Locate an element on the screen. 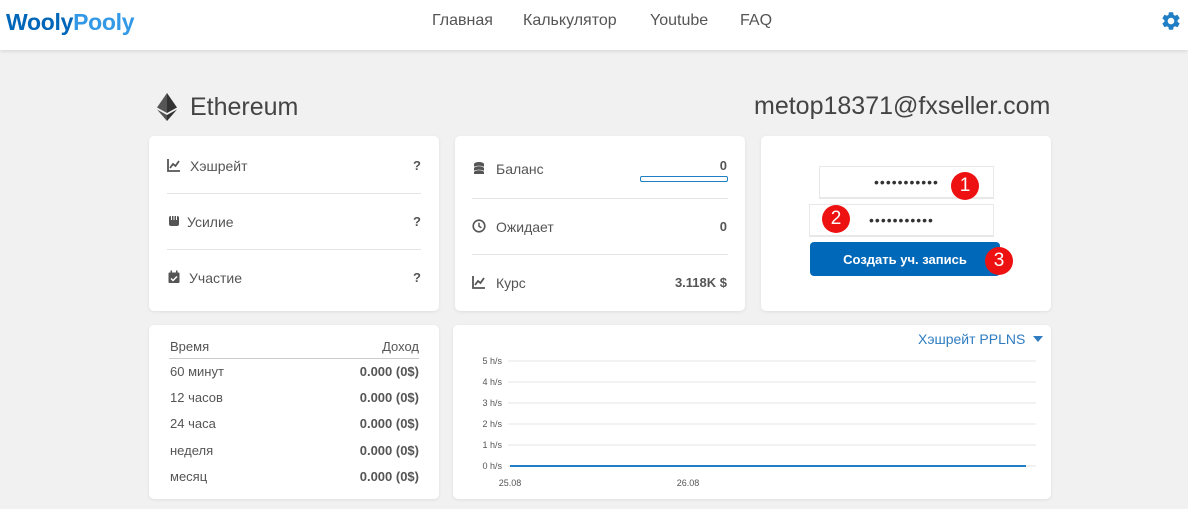 This screenshot has width=1188, height=509. balance-value: 0 is located at coordinates (723, 165).